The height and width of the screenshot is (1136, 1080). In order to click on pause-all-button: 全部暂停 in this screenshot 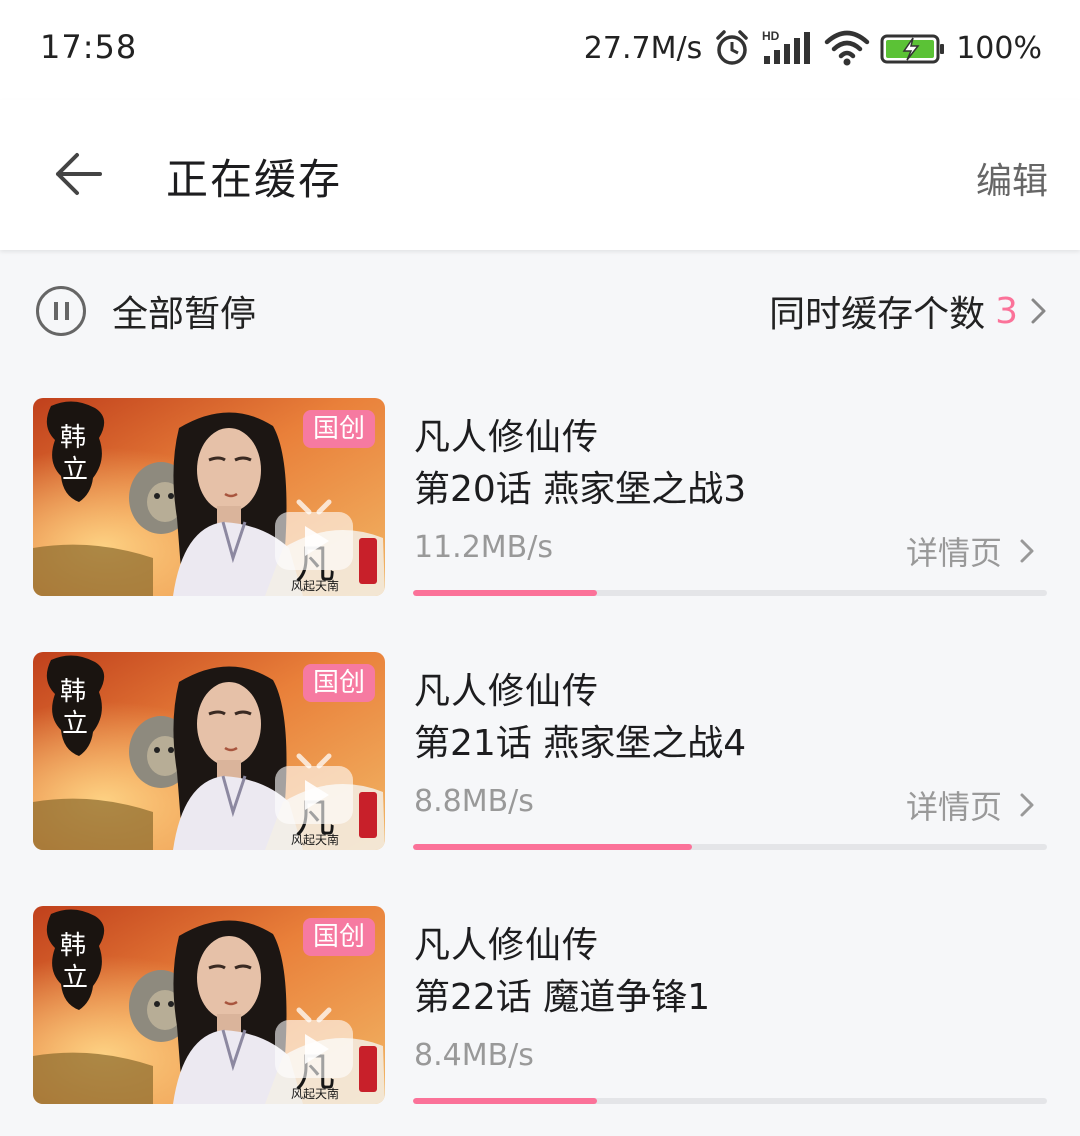, I will do `click(146, 311)`.